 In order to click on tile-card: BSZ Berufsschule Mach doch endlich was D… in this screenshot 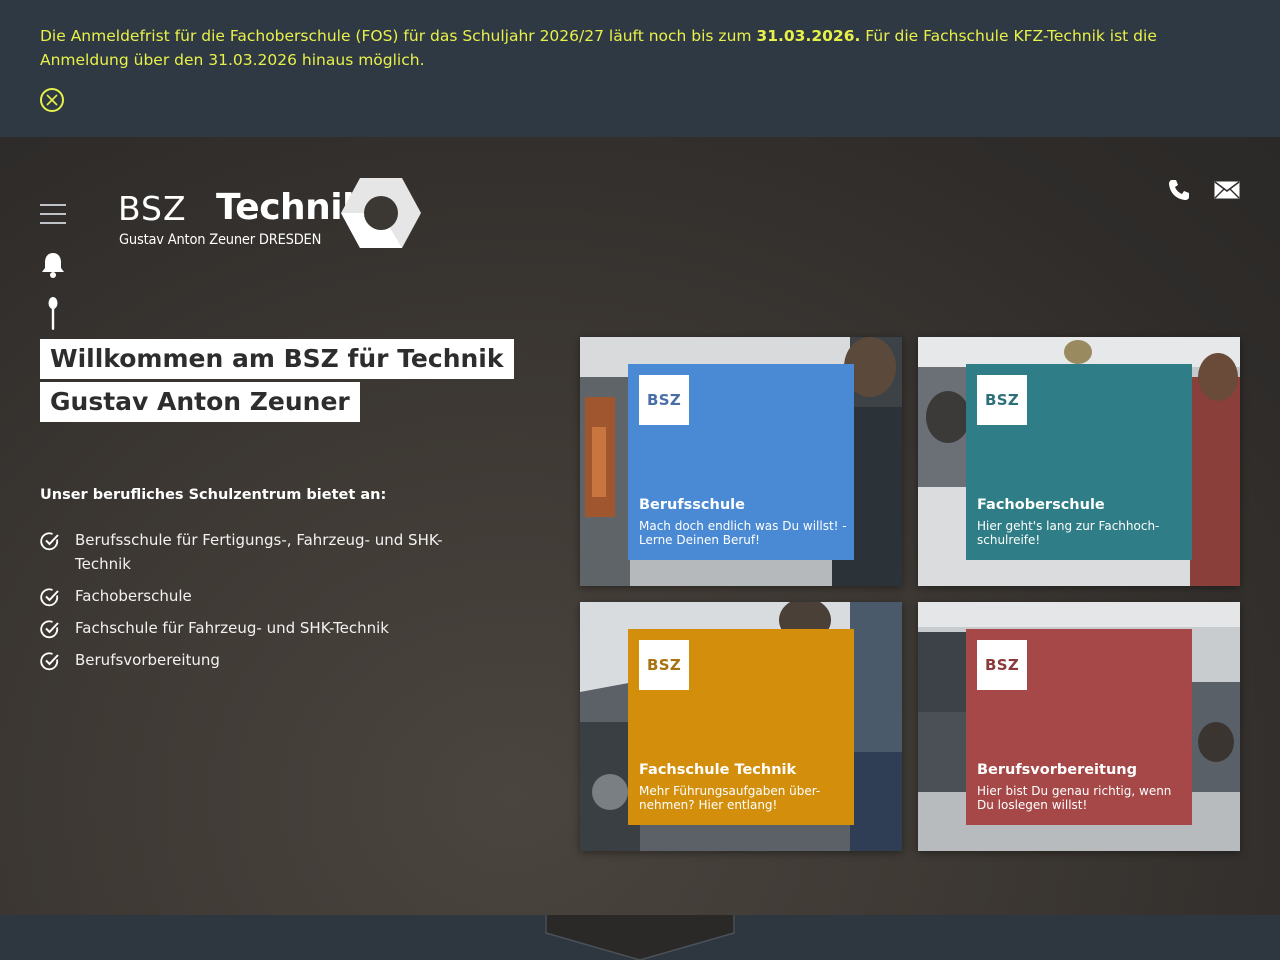, I will do `click(741, 462)`.